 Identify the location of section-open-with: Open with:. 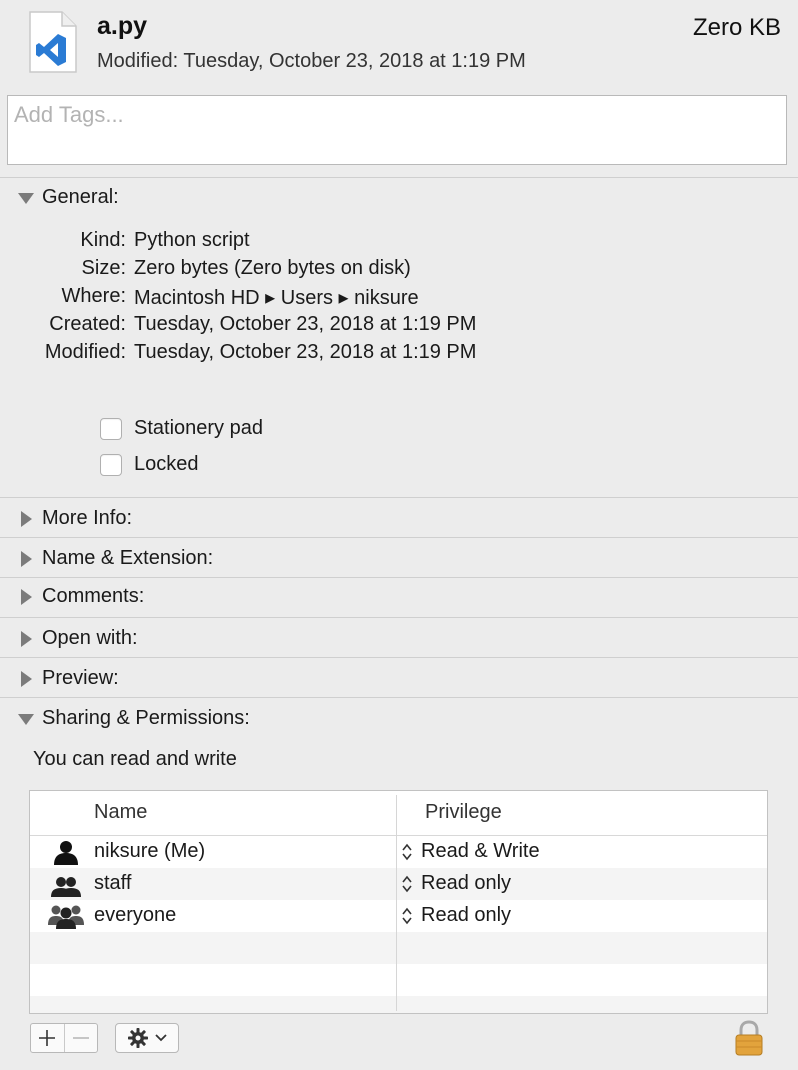
(77, 638).